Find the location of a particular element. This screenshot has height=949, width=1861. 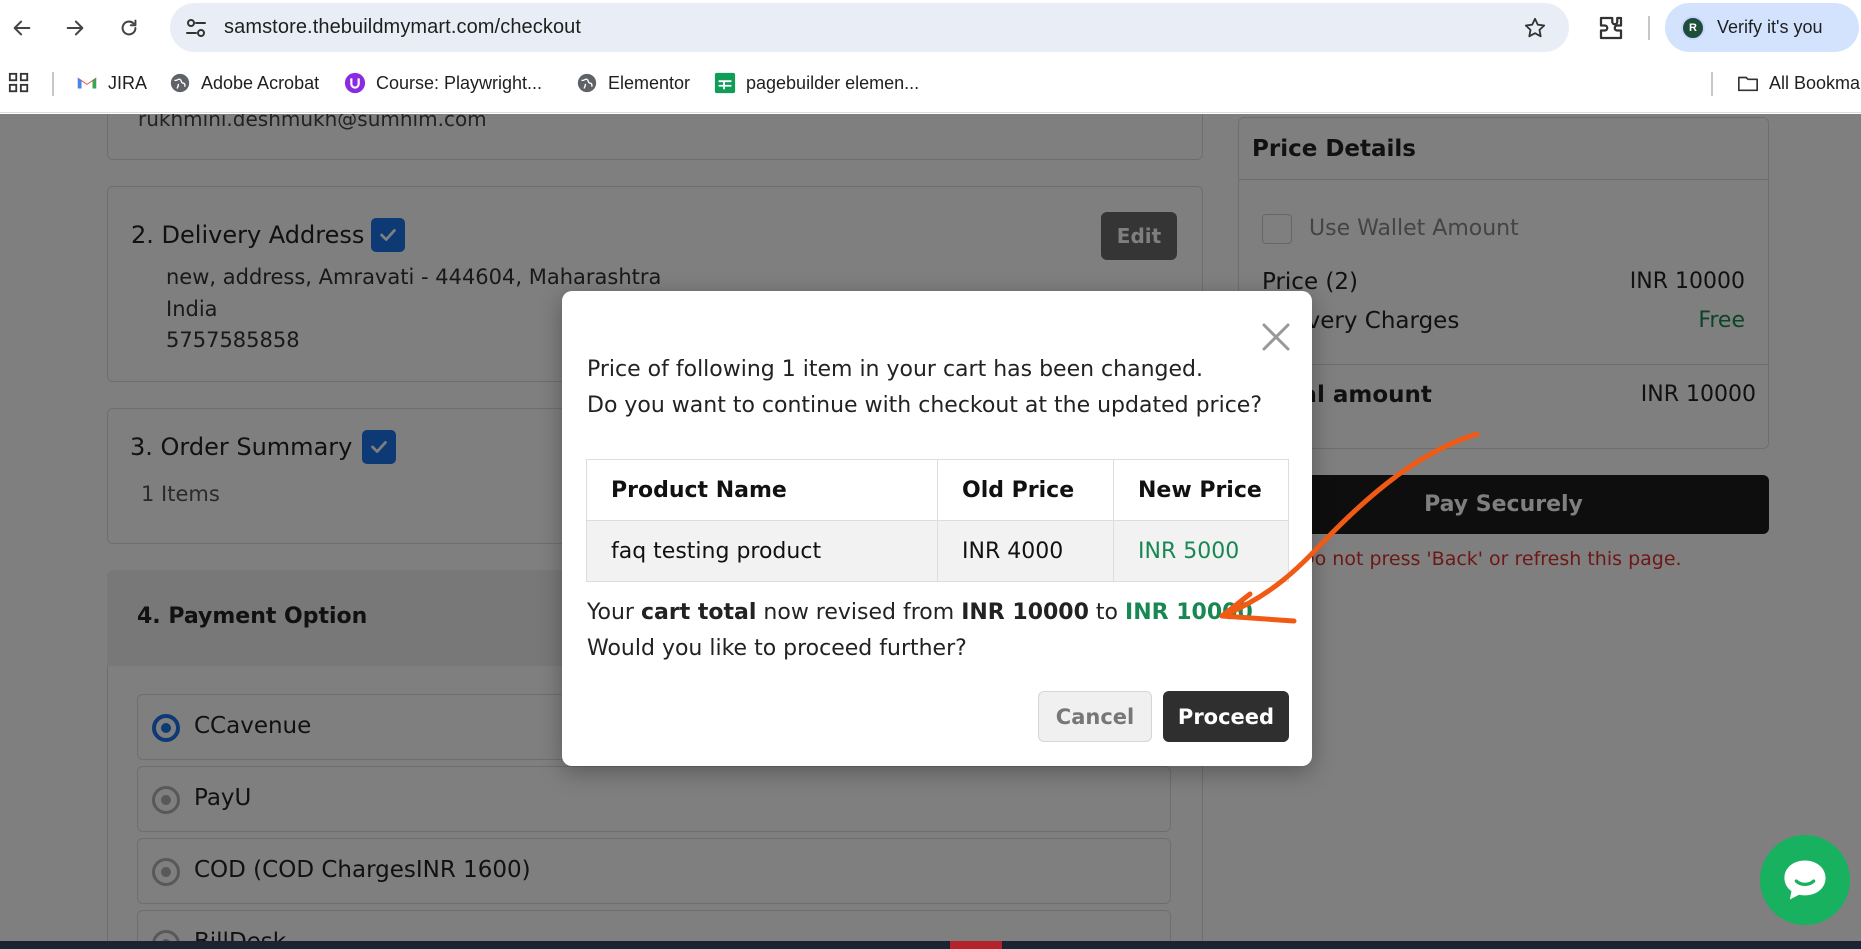

profile-label: Verify it's you is located at coordinates (1770, 27).